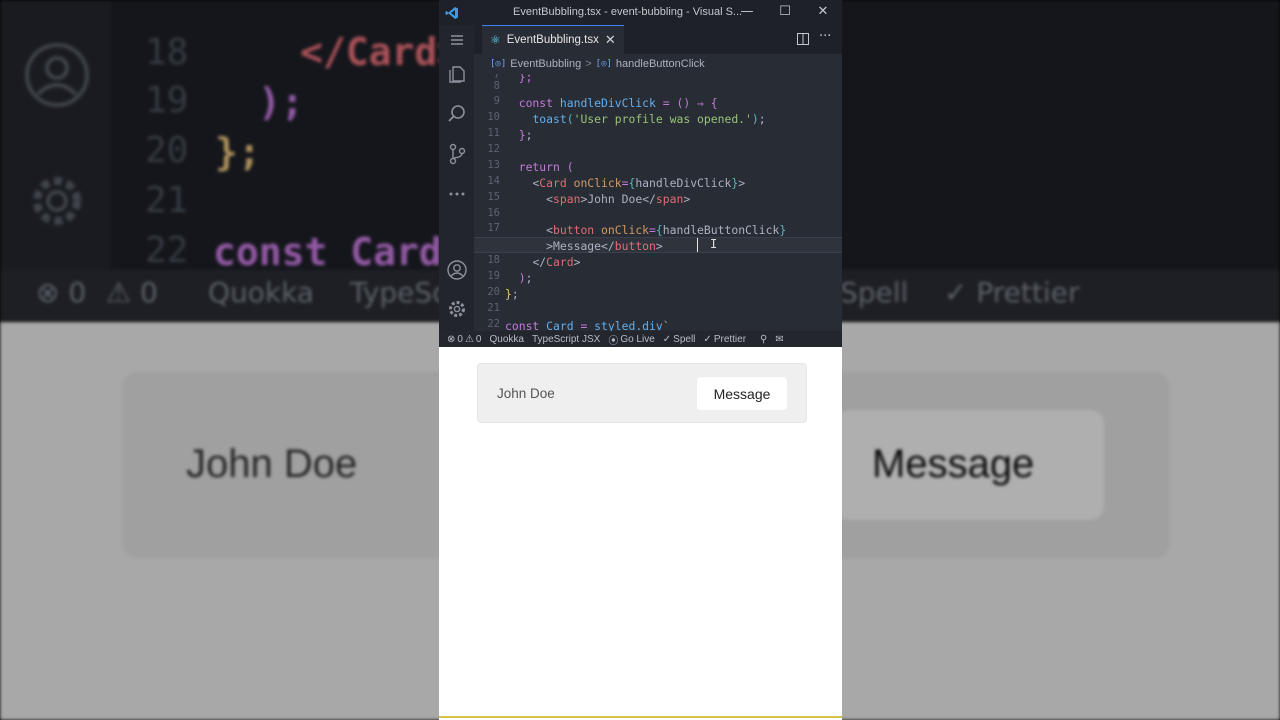 This screenshot has height=720, width=1280. I want to click on error-count: 0, so click(77, 292).